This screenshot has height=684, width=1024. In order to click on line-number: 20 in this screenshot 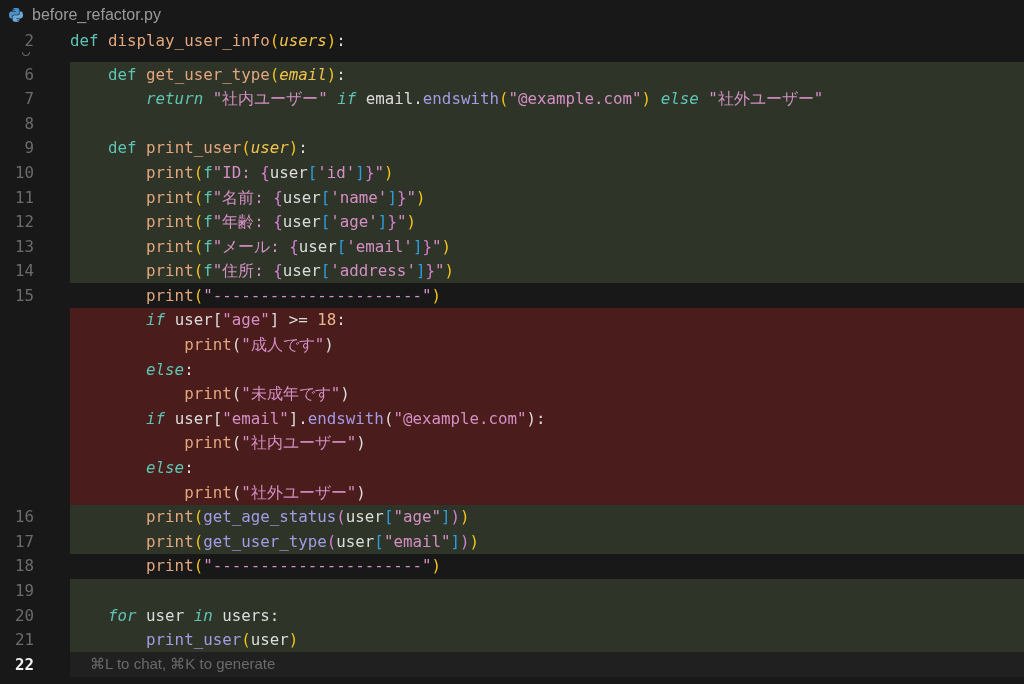, I will do `click(24, 615)`.